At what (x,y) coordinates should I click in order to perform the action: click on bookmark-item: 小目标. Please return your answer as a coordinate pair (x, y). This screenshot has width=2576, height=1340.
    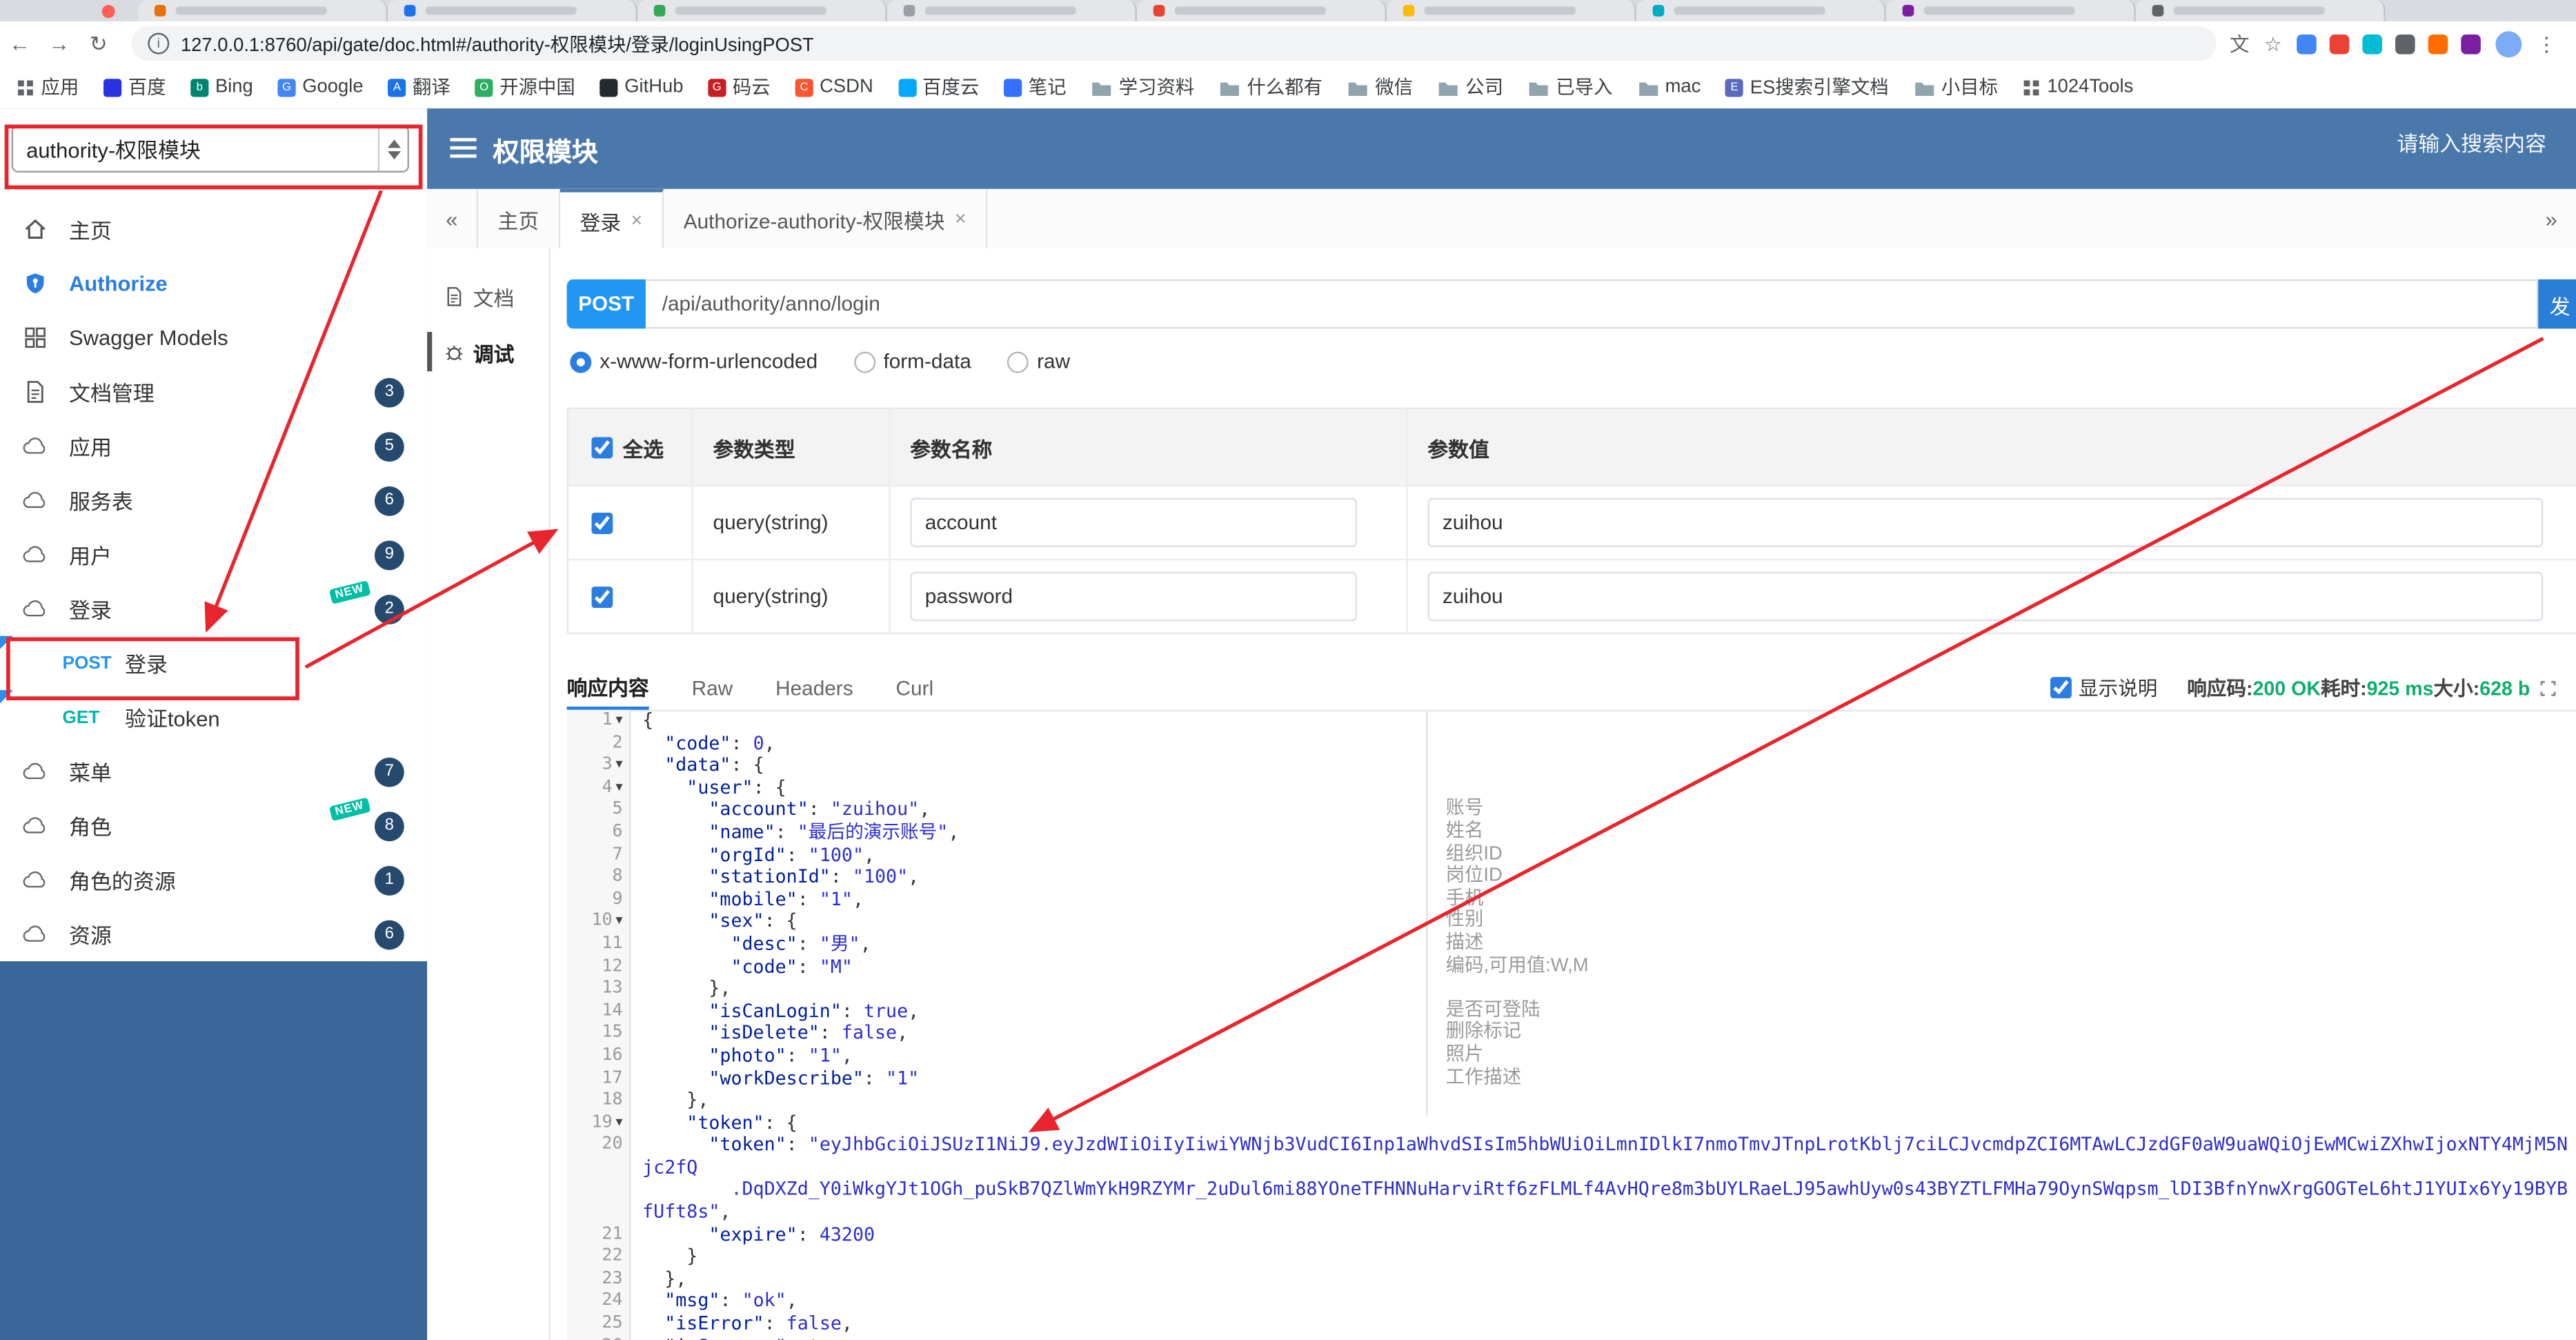
    Looking at the image, I should click on (1955, 87).